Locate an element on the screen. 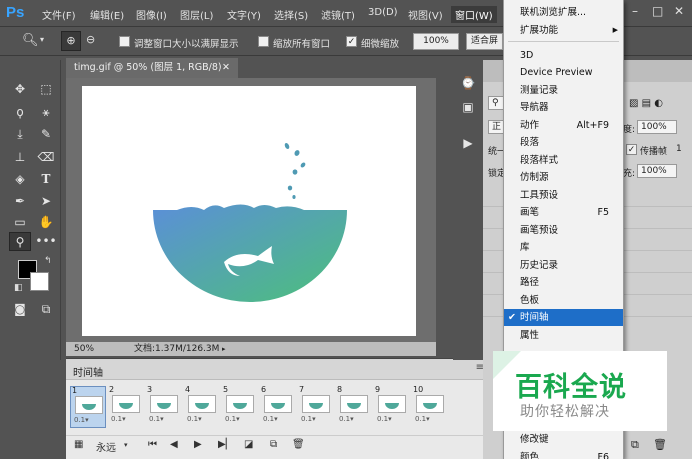 This screenshot has width=692, height=459. maximize-icon: □ is located at coordinates (657, 11).